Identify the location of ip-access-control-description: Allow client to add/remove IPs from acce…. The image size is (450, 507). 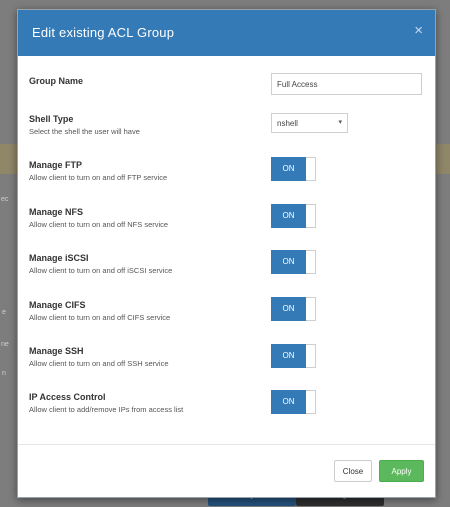
(106, 409).